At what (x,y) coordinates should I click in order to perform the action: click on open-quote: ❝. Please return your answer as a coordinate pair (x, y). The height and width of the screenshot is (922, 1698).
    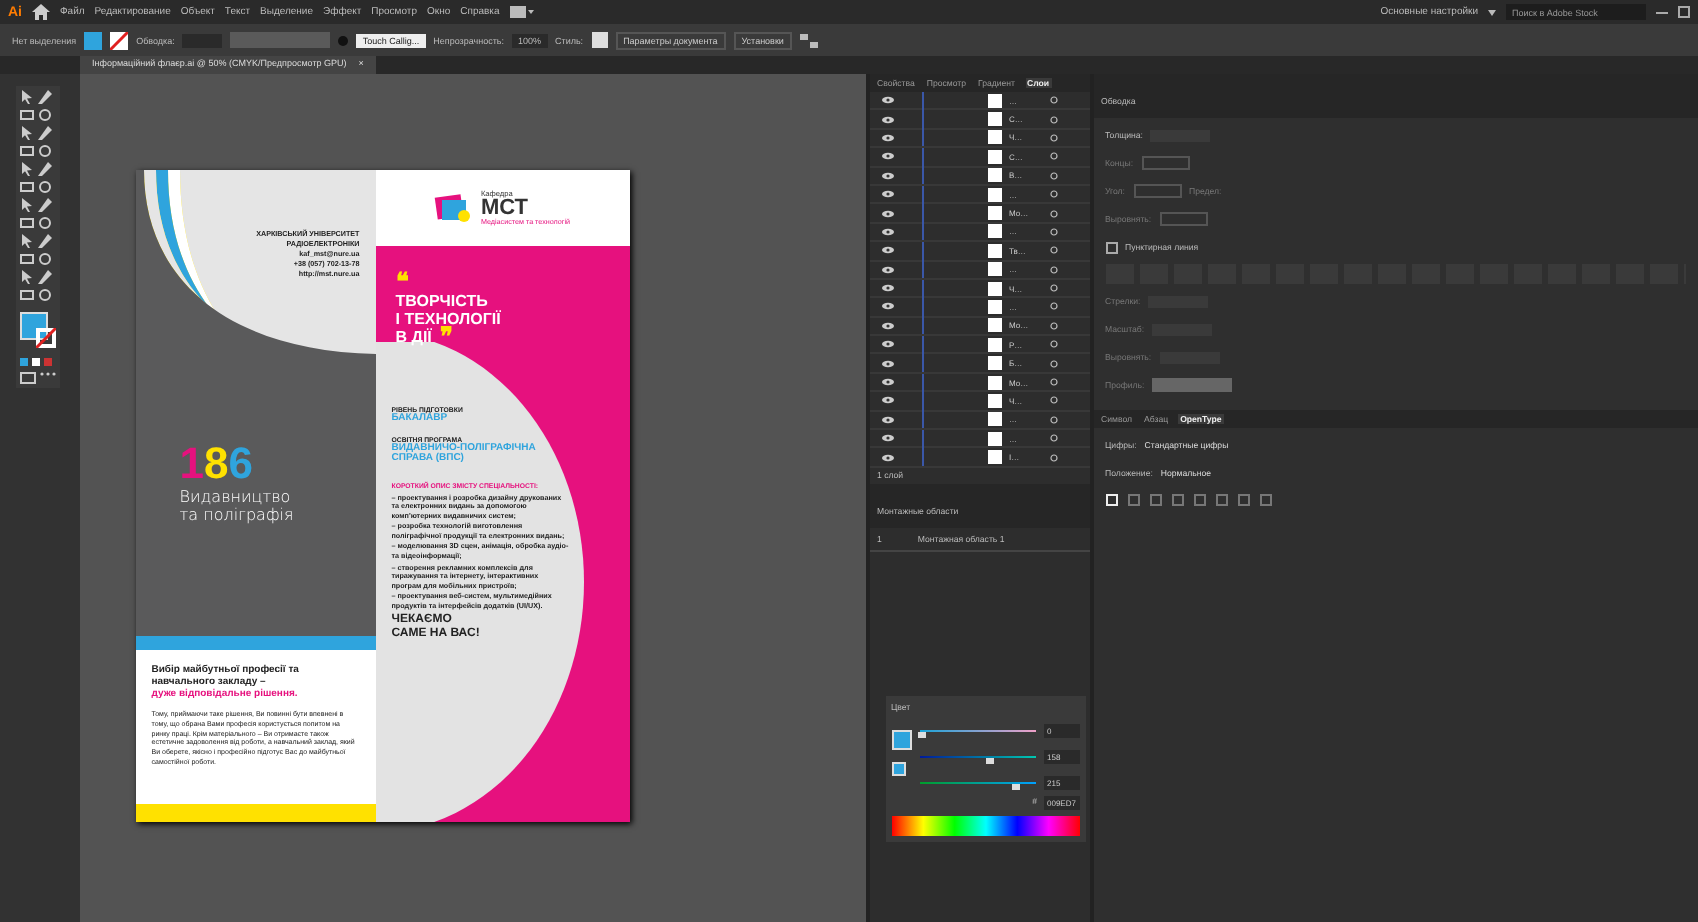
    Looking at the image, I should click on (401, 283).